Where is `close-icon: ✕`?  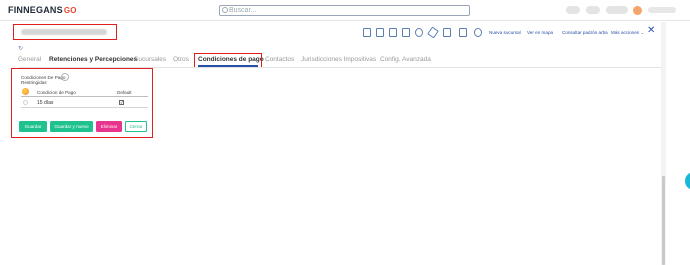
close-icon: ✕ is located at coordinates (651, 31).